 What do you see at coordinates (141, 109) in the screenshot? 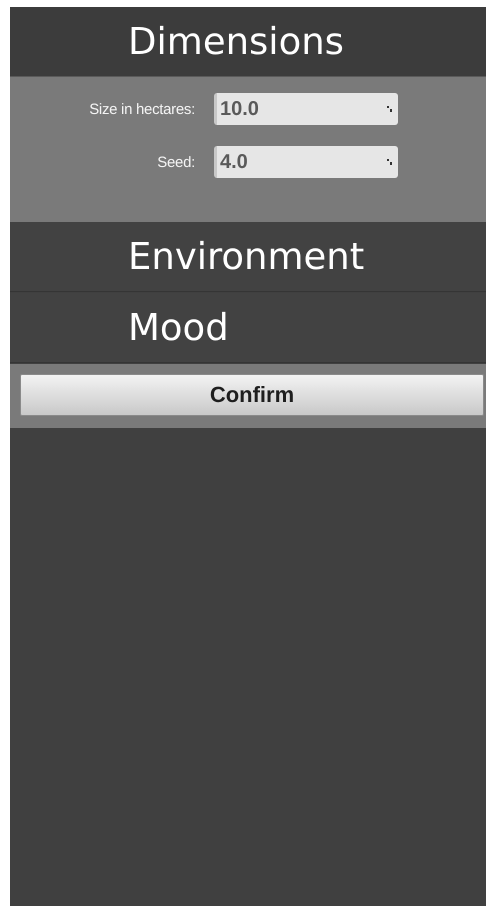
I see `field-label: Size in hectares:` at bounding box center [141, 109].